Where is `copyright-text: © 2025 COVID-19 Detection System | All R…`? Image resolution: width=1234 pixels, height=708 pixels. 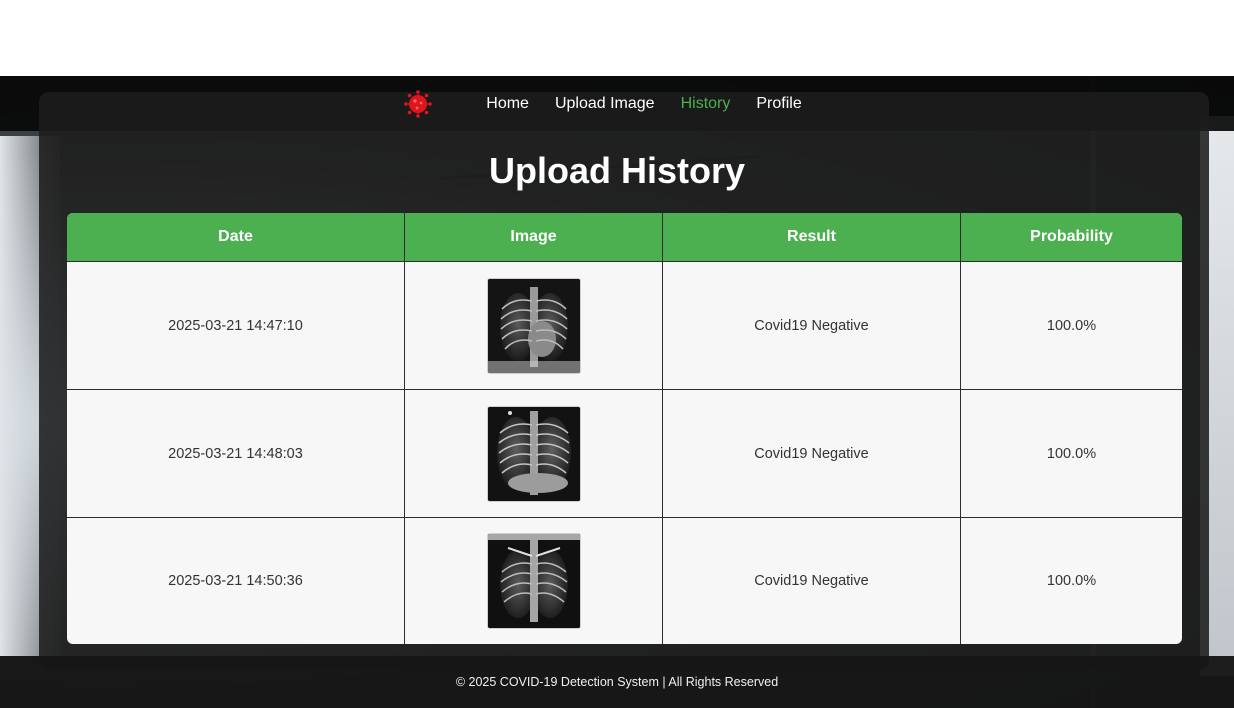 copyright-text: © 2025 COVID-19 Detection System | All R… is located at coordinates (617, 682).